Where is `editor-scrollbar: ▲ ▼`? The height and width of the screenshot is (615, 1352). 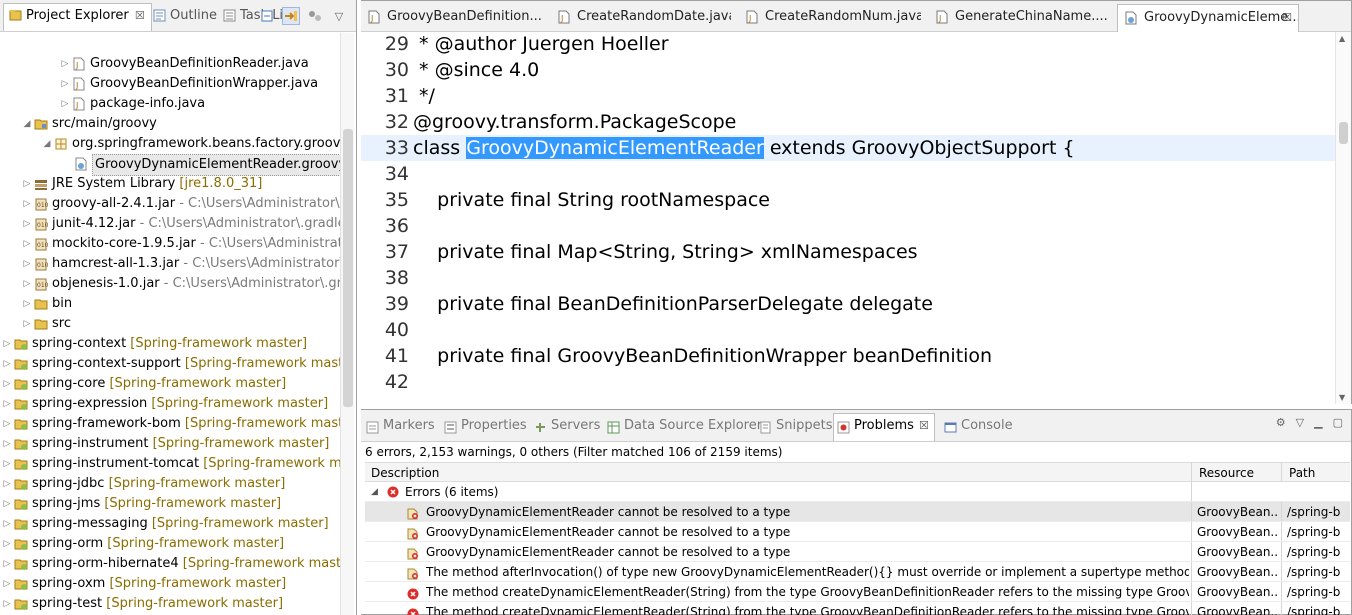 editor-scrollbar: ▲ ▼ is located at coordinates (1343, 218).